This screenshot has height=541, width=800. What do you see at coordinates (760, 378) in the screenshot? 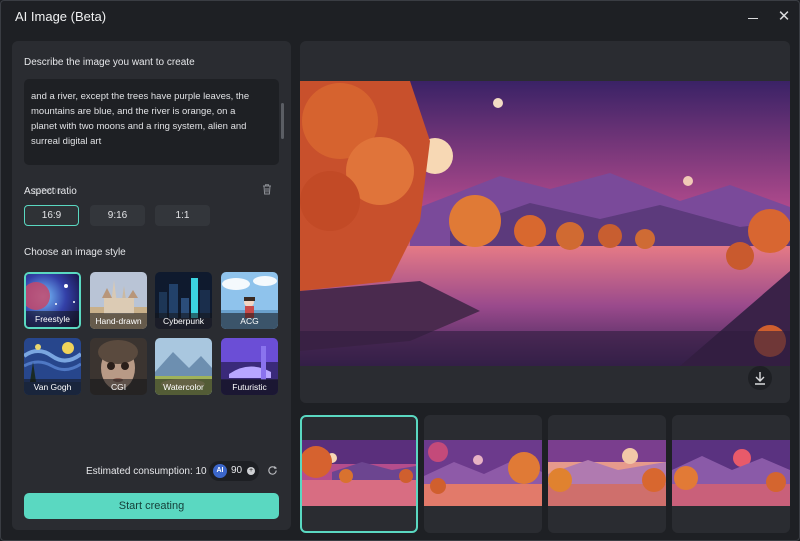
I see `download-icon` at bounding box center [760, 378].